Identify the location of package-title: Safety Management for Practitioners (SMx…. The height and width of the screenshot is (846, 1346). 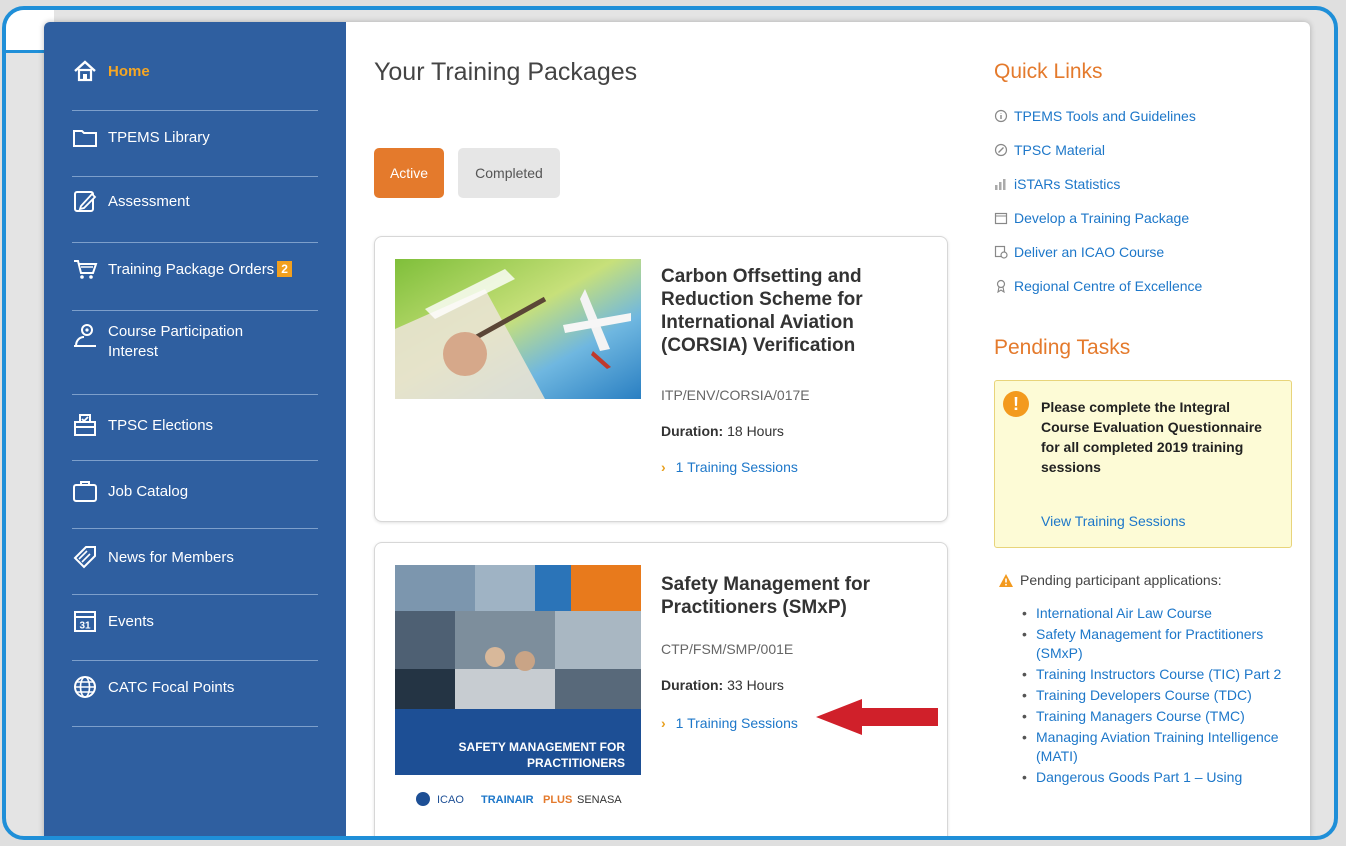
(796, 596).